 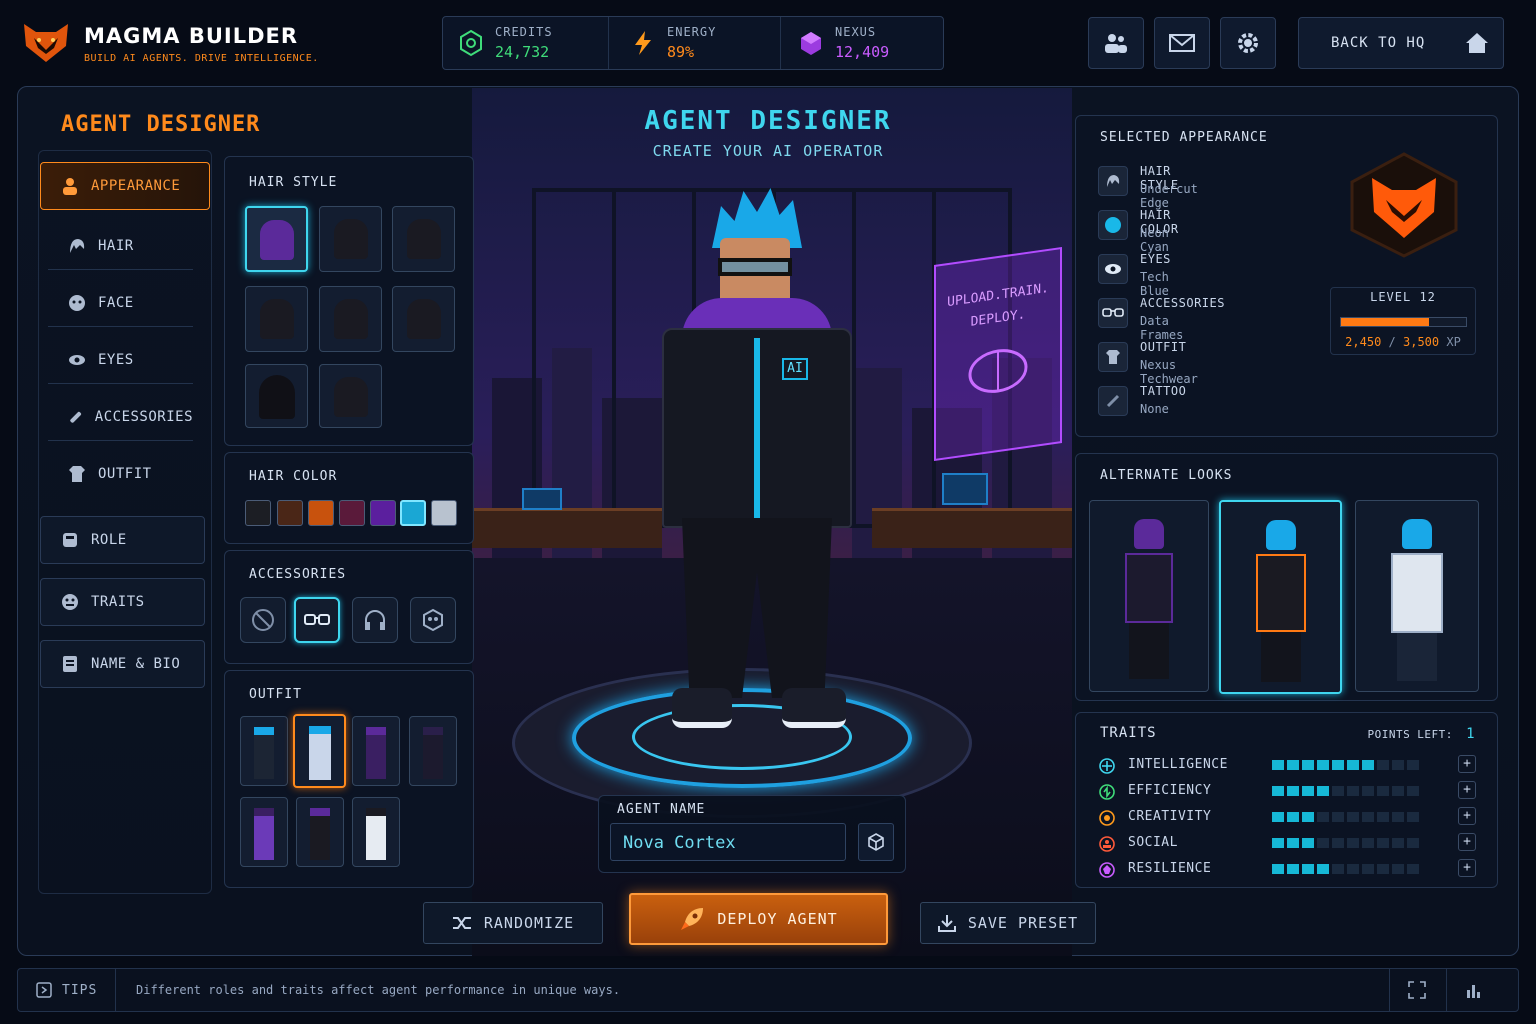 What do you see at coordinates (70, 186) in the screenshot?
I see `person-icon` at bounding box center [70, 186].